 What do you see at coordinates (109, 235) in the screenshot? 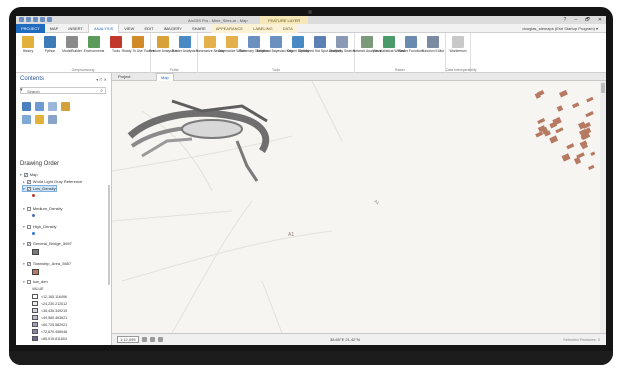
I see `contents-scrollbar` at bounding box center [109, 235].